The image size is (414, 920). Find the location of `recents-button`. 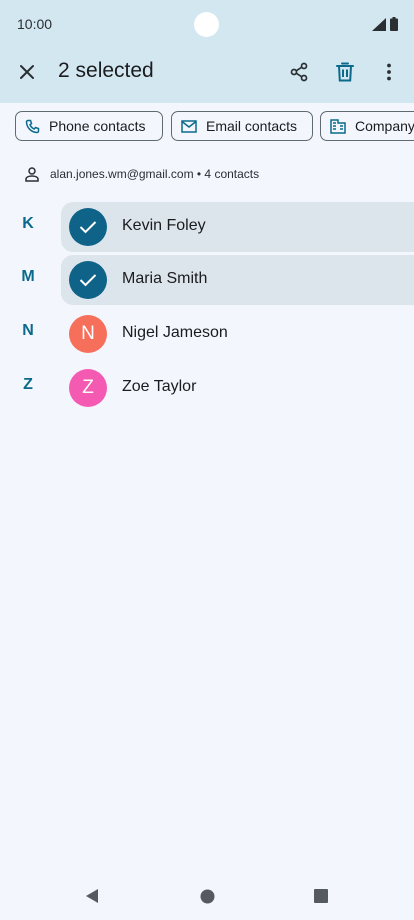

recents-button is located at coordinates (321, 896).